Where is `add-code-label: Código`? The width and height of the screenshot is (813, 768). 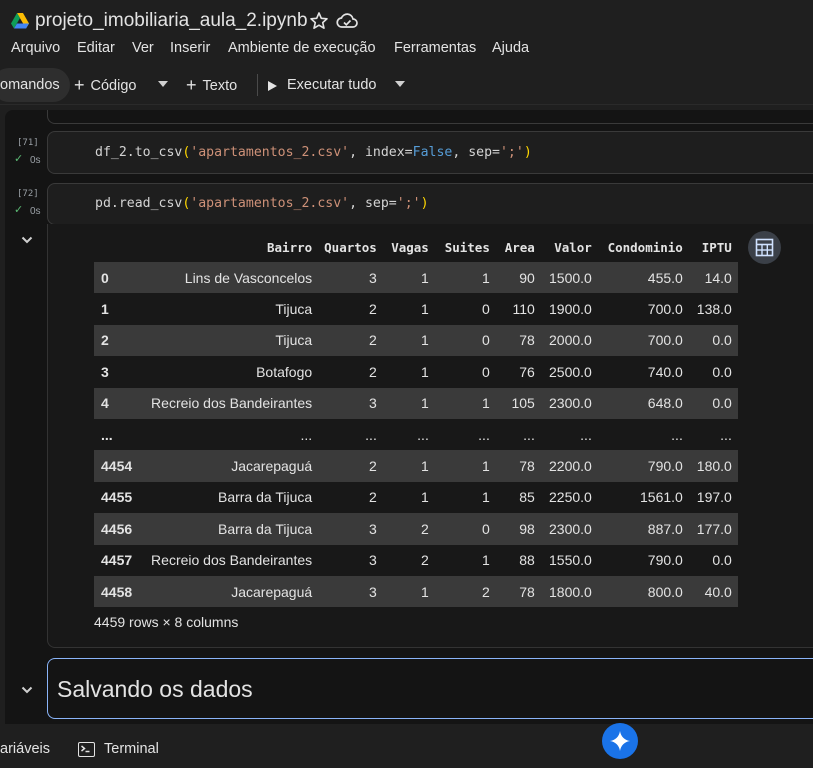 add-code-label: Código is located at coordinates (113, 86).